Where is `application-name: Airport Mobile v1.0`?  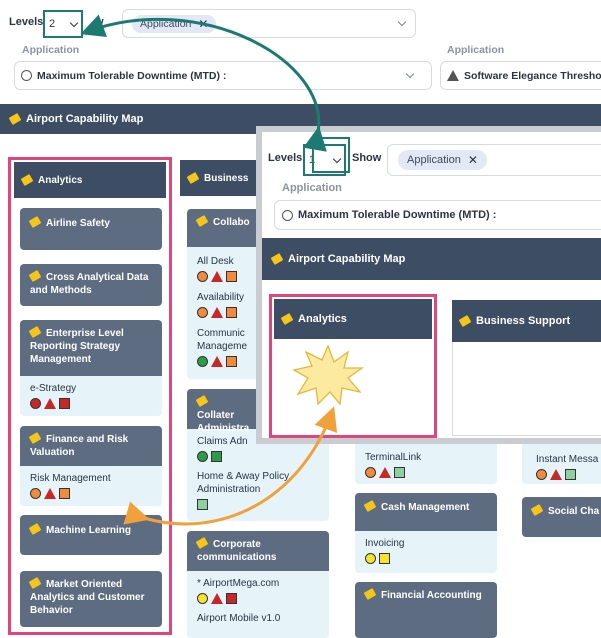
application-name: Airport Mobile v1.0 is located at coordinates (258, 618).